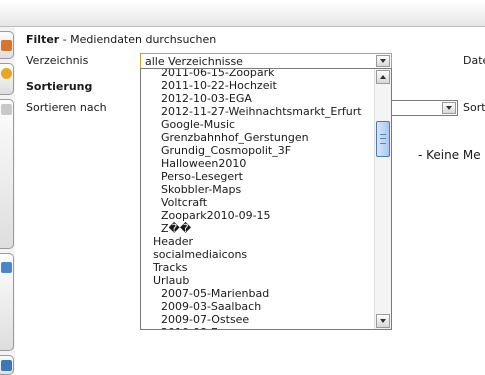 Image resolution: width=485 pixels, height=375 pixels. What do you see at coordinates (7, 302) in the screenshot?
I see `sidebar-button-monitor` at bounding box center [7, 302].